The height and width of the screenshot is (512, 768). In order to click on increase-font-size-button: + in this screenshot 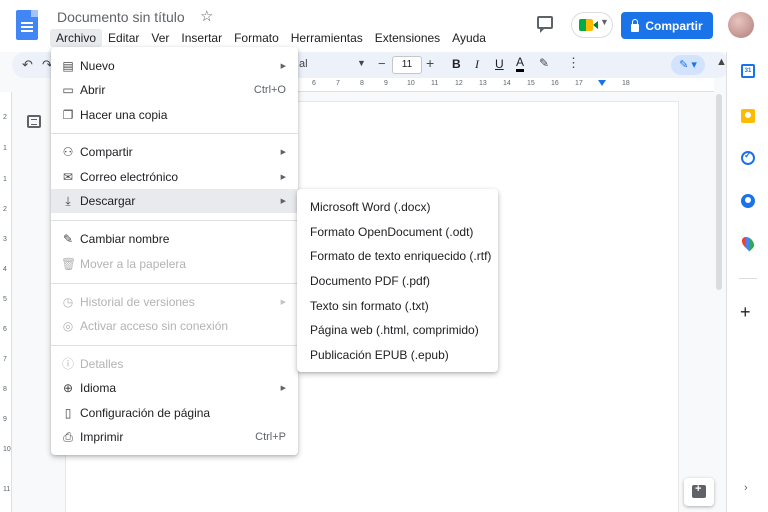, I will do `click(430, 63)`.